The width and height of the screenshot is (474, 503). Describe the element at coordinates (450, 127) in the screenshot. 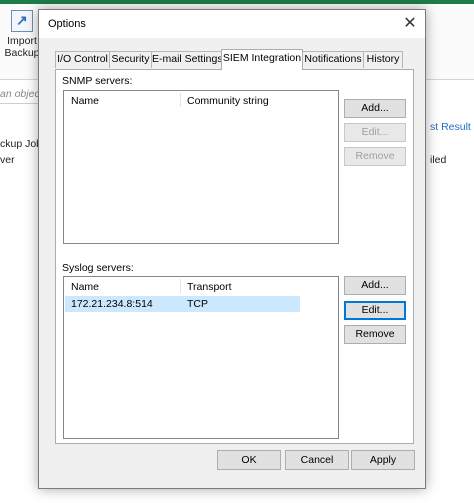

I see `last-result-link: st Result` at that location.